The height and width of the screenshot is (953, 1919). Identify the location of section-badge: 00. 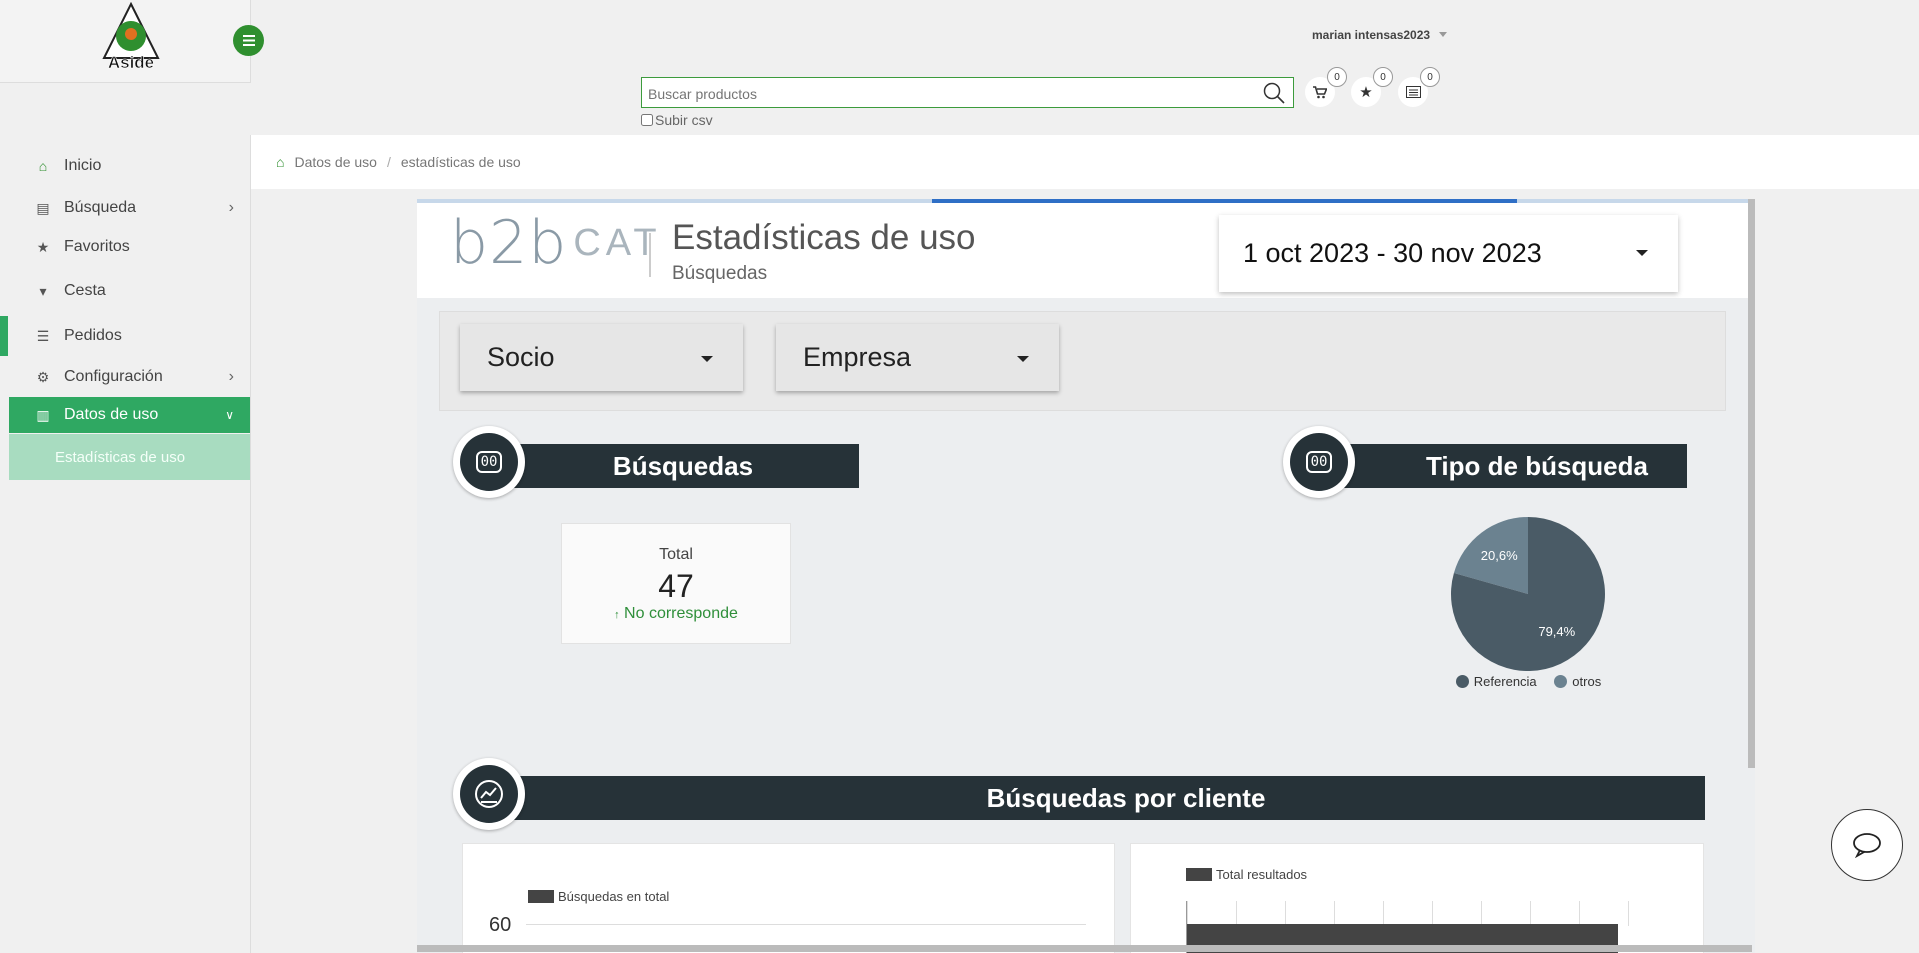
(489, 462).